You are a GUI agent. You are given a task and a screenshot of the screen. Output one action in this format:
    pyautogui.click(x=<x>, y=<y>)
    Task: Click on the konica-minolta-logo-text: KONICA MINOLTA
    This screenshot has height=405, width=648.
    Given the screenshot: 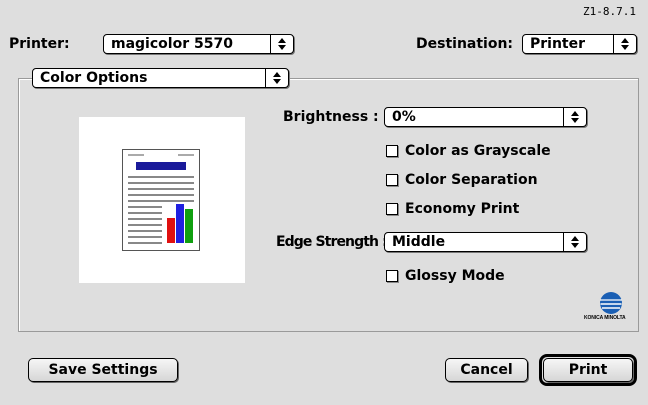 What is the action you would take?
    pyautogui.click(x=605, y=318)
    